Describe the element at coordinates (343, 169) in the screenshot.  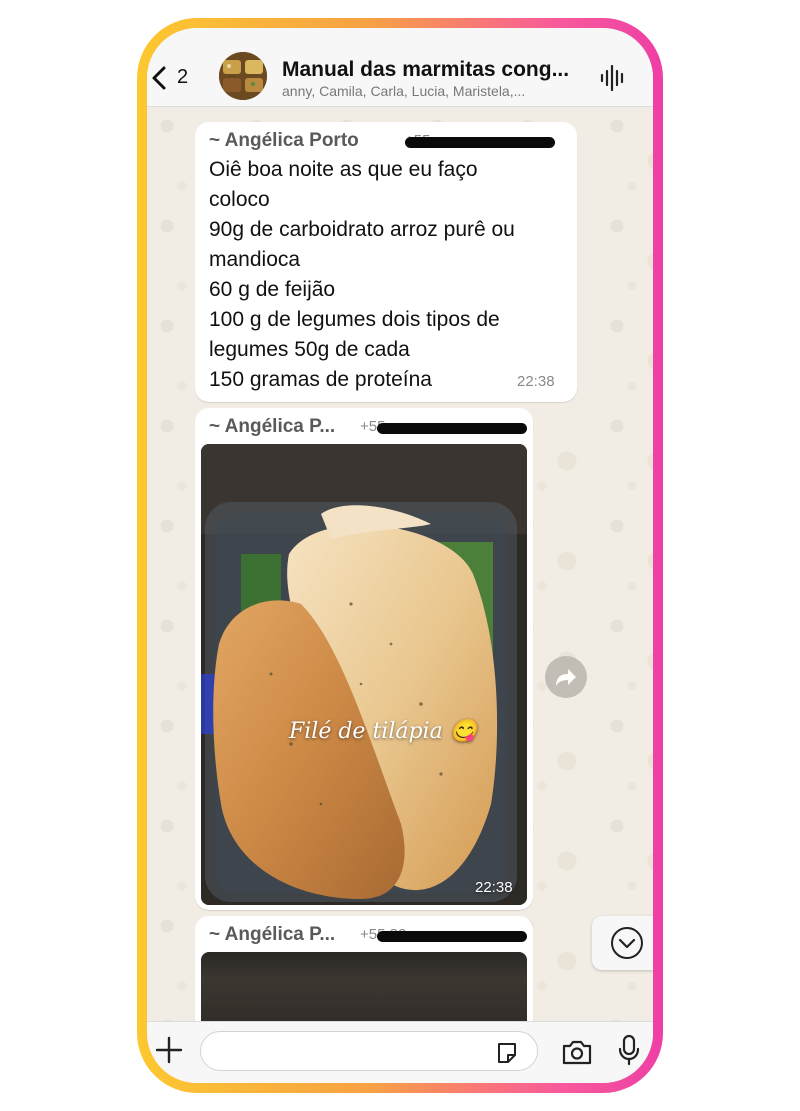
I see `message-line: Oiê boa noite as que eu faço` at that location.